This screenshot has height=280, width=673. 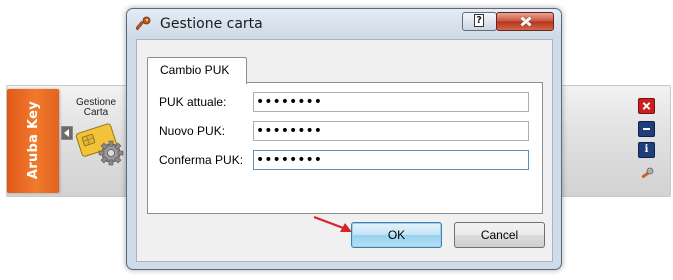 What do you see at coordinates (143, 23) in the screenshot?
I see `key-icon` at bounding box center [143, 23].